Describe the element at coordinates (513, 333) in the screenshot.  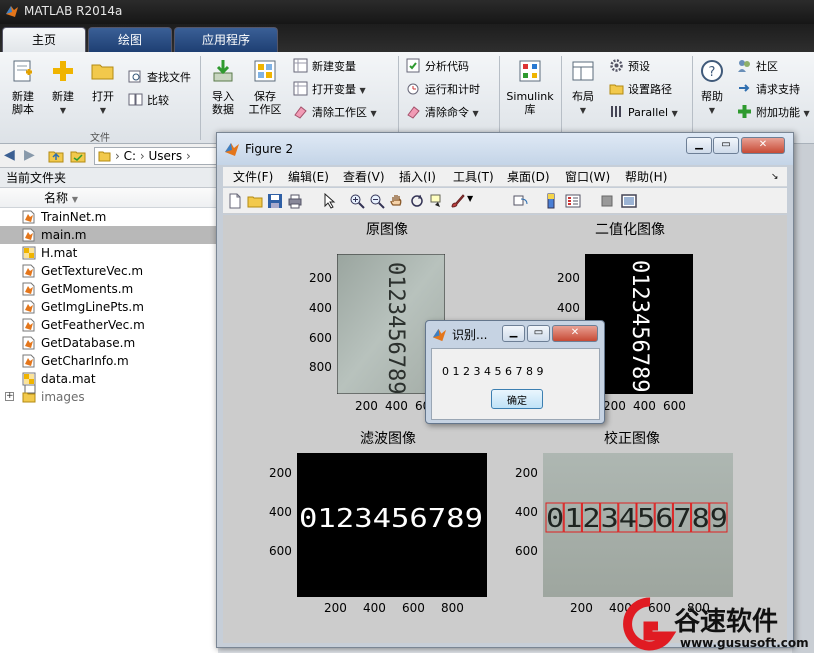
I see `dialog-minimize-button: ▁` at that location.